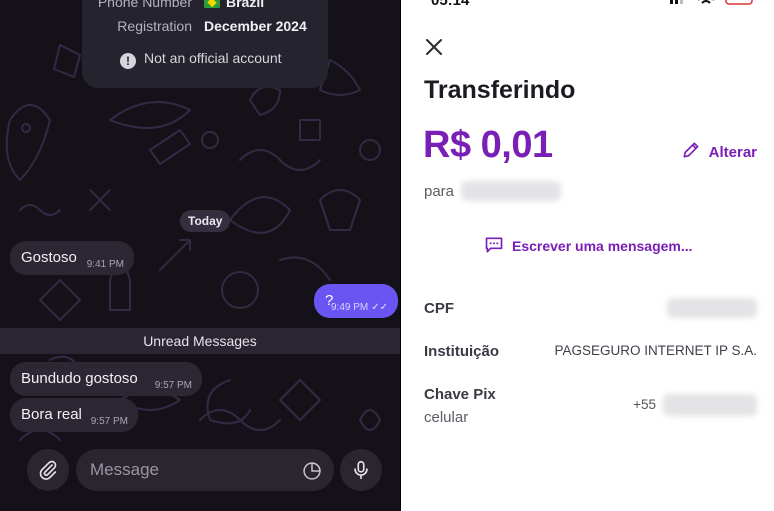 This screenshot has height=511, width=774. Describe the element at coordinates (711, 2) in the screenshot. I see `status-bar-icons` at that location.